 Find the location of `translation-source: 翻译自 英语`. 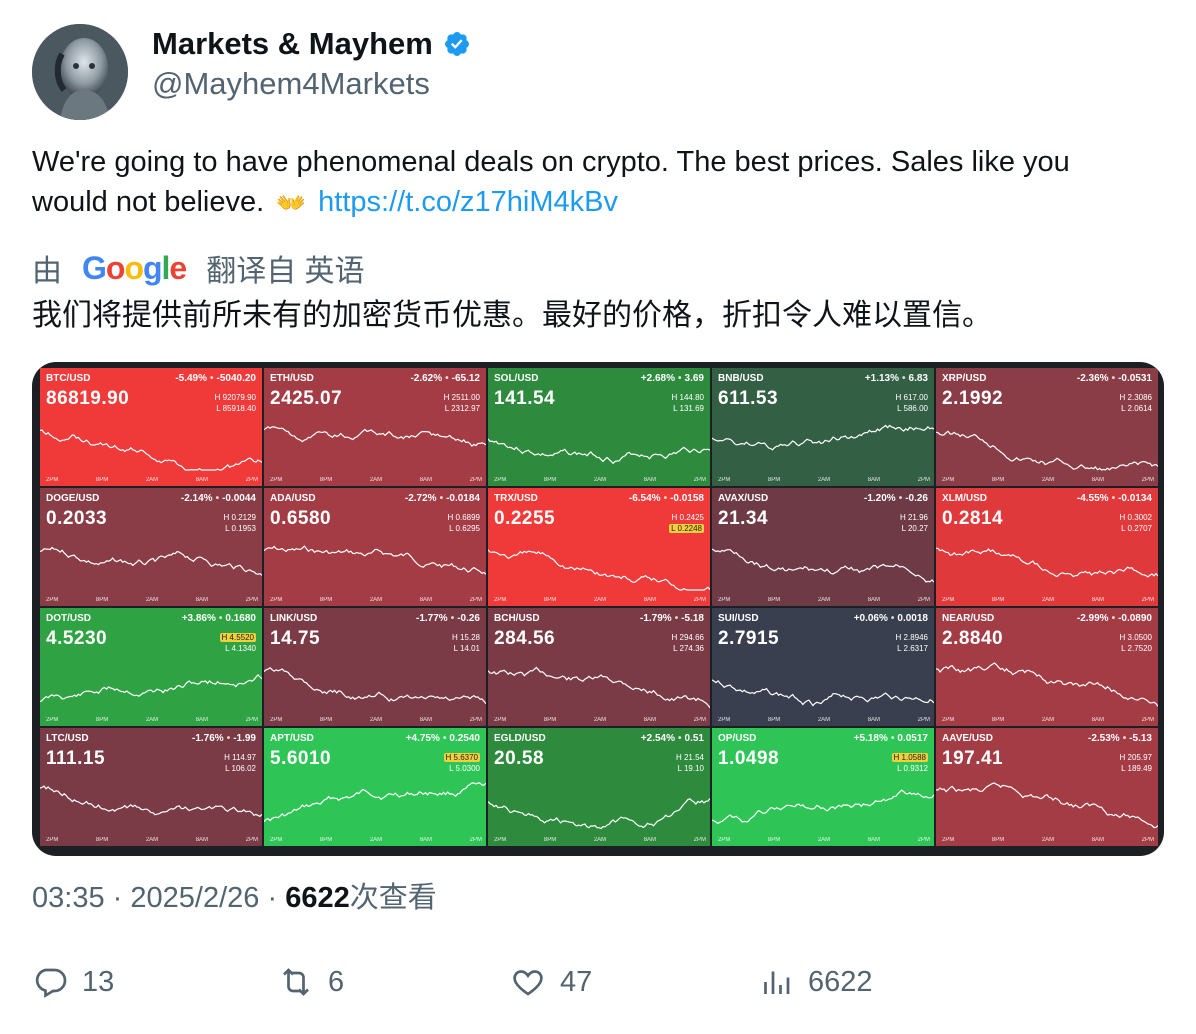

translation-source: 翻译自 英语 is located at coordinates (285, 268).